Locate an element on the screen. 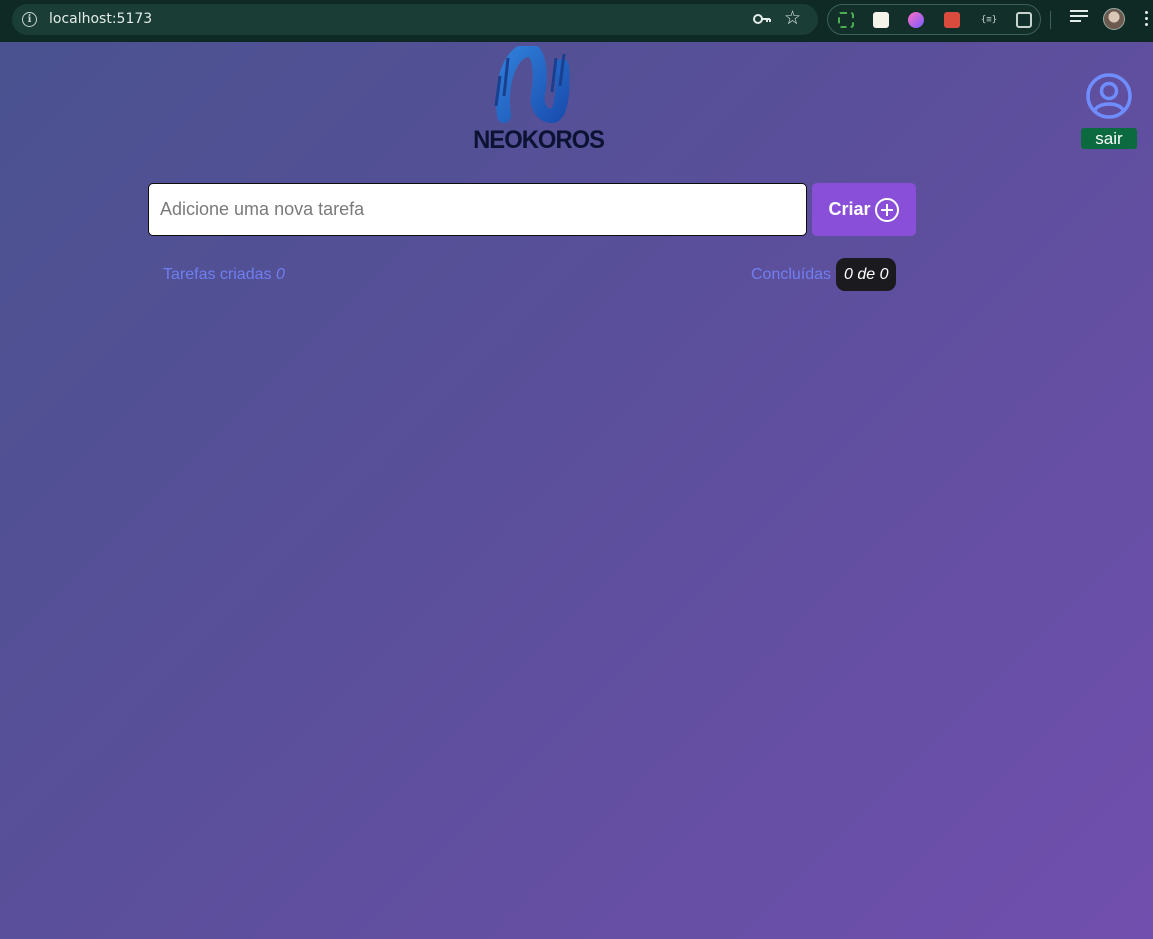  created-tasks-stat: Tarefas criadas 0 is located at coordinates (224, 275).